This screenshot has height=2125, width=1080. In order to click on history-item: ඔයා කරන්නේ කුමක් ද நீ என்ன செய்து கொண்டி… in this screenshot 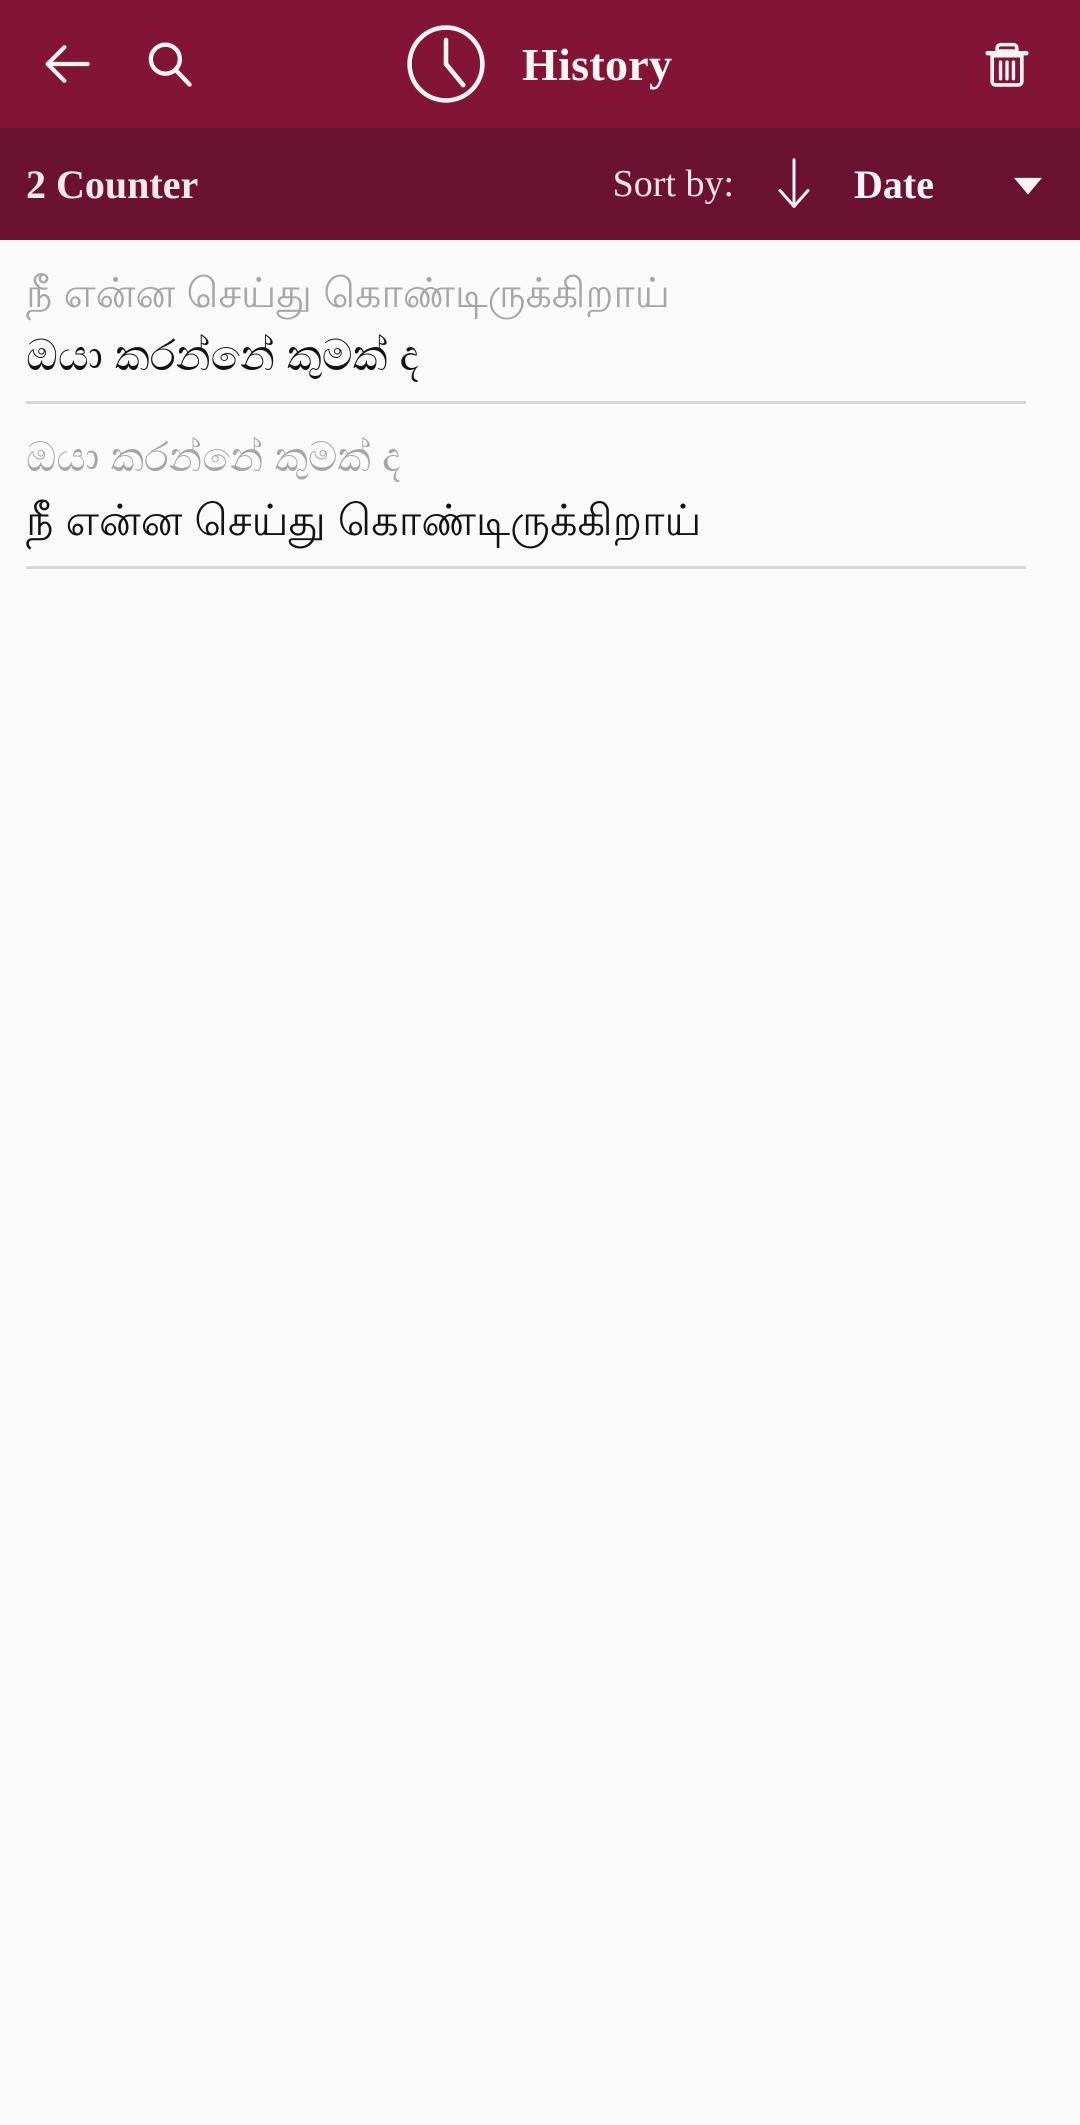, I will do `click(540, 486)`.